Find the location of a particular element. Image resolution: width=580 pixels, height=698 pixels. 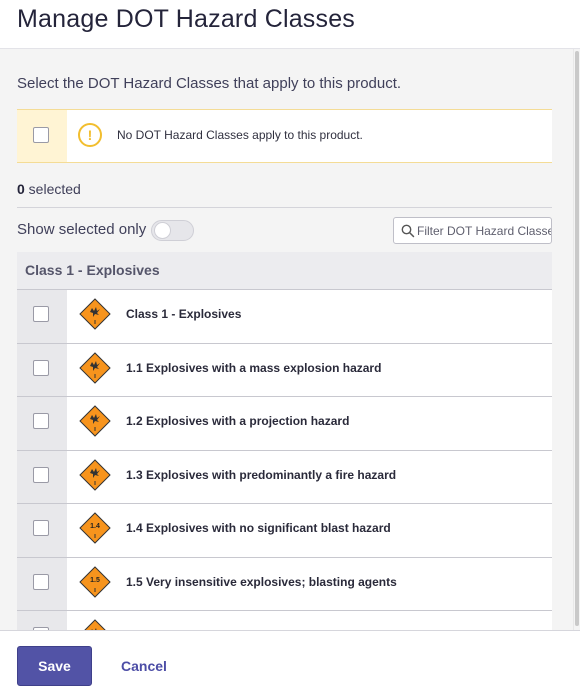

group-header: Class 1 - Explosives is located at coordinates (284, 270).